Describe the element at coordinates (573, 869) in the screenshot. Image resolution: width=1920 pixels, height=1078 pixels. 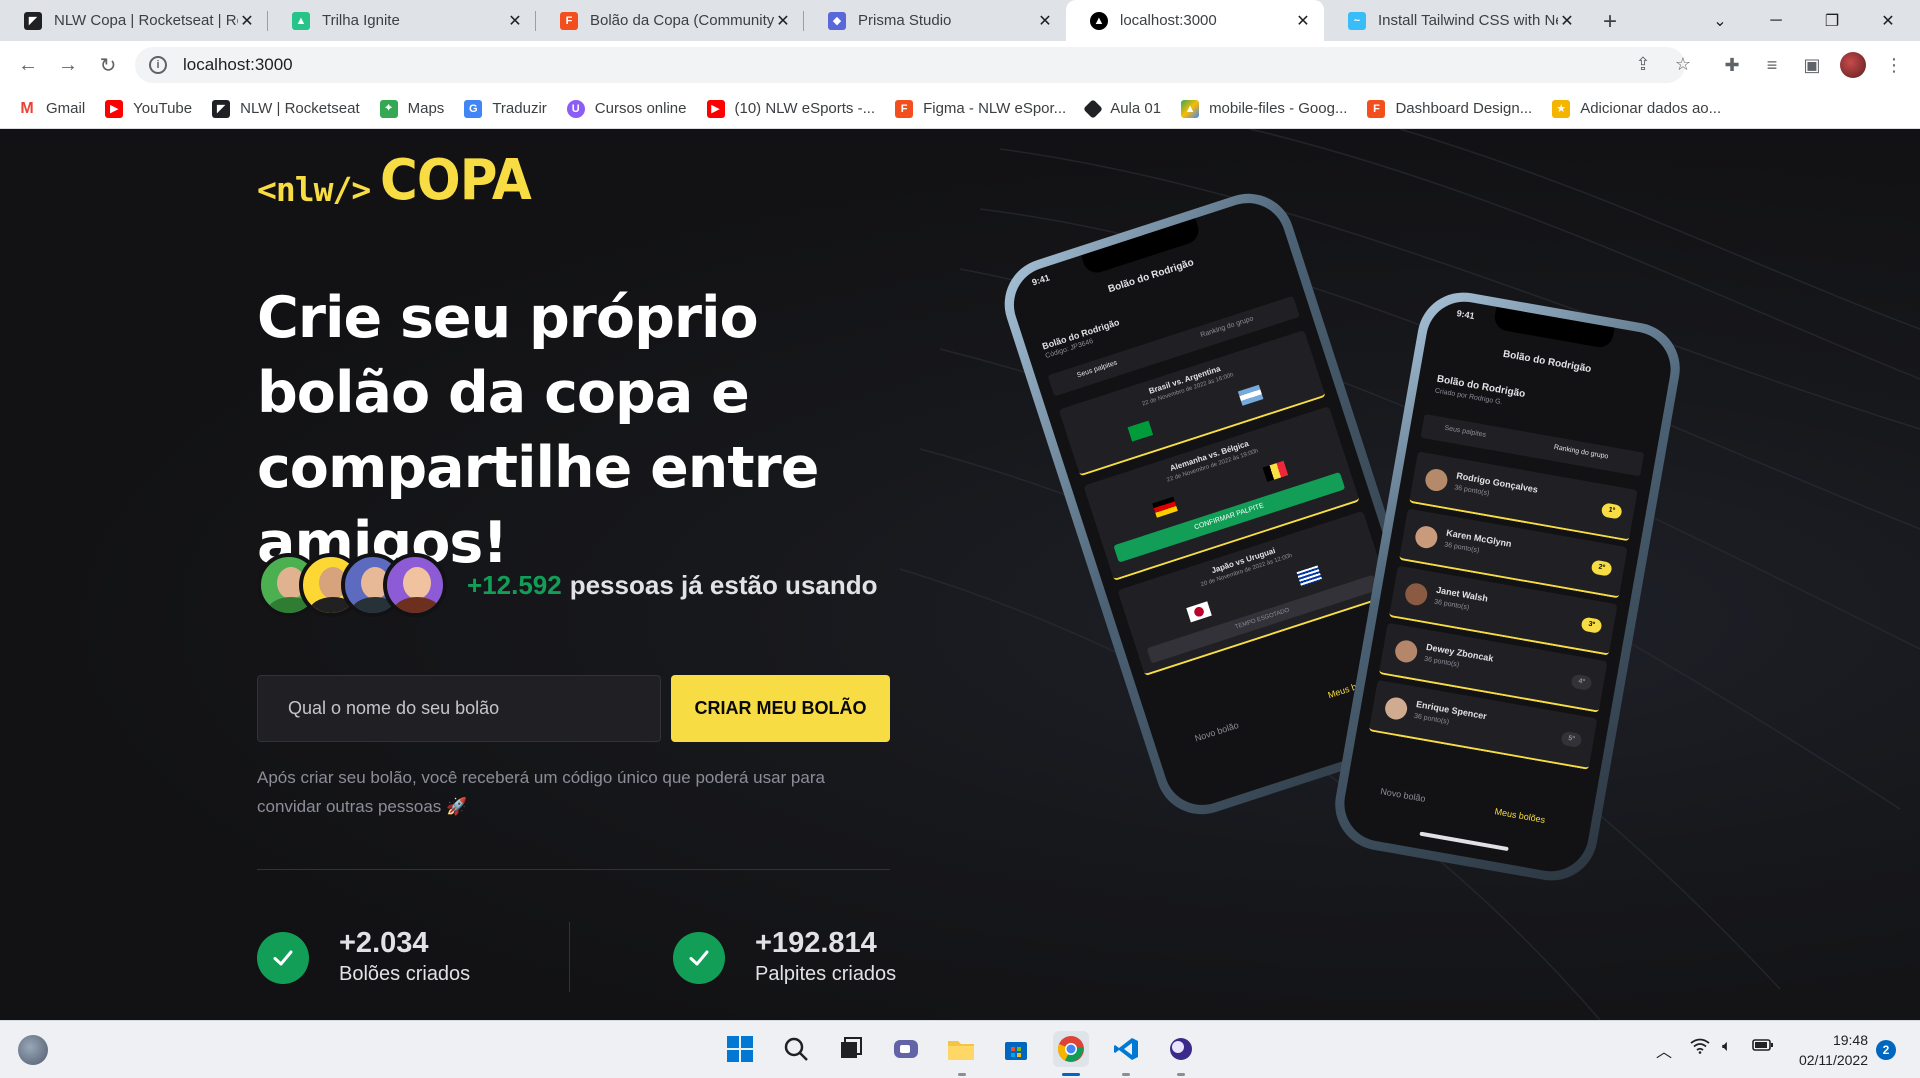
I see `divider` at that location.